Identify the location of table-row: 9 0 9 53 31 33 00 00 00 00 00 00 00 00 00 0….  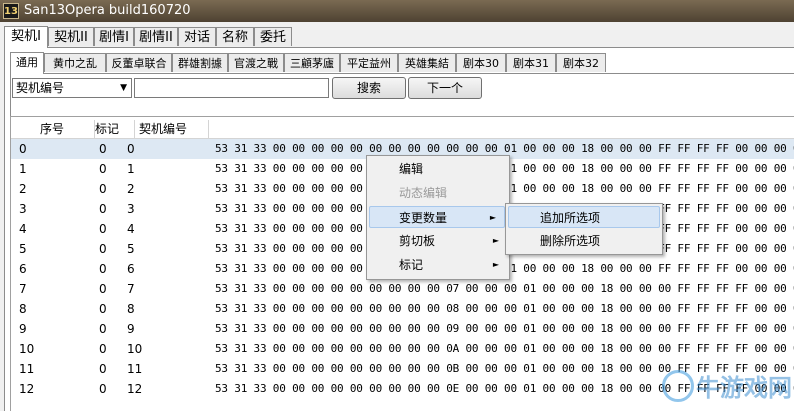
(402, 329).